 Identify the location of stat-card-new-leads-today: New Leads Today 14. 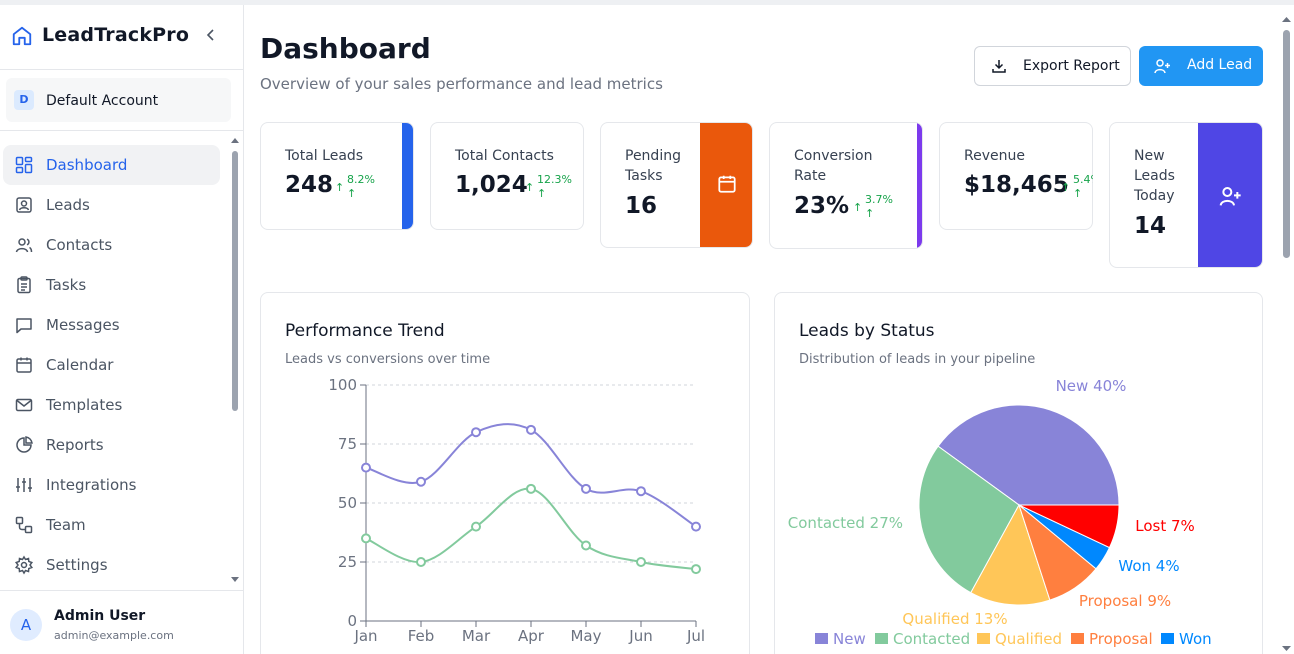
(1186, 195).